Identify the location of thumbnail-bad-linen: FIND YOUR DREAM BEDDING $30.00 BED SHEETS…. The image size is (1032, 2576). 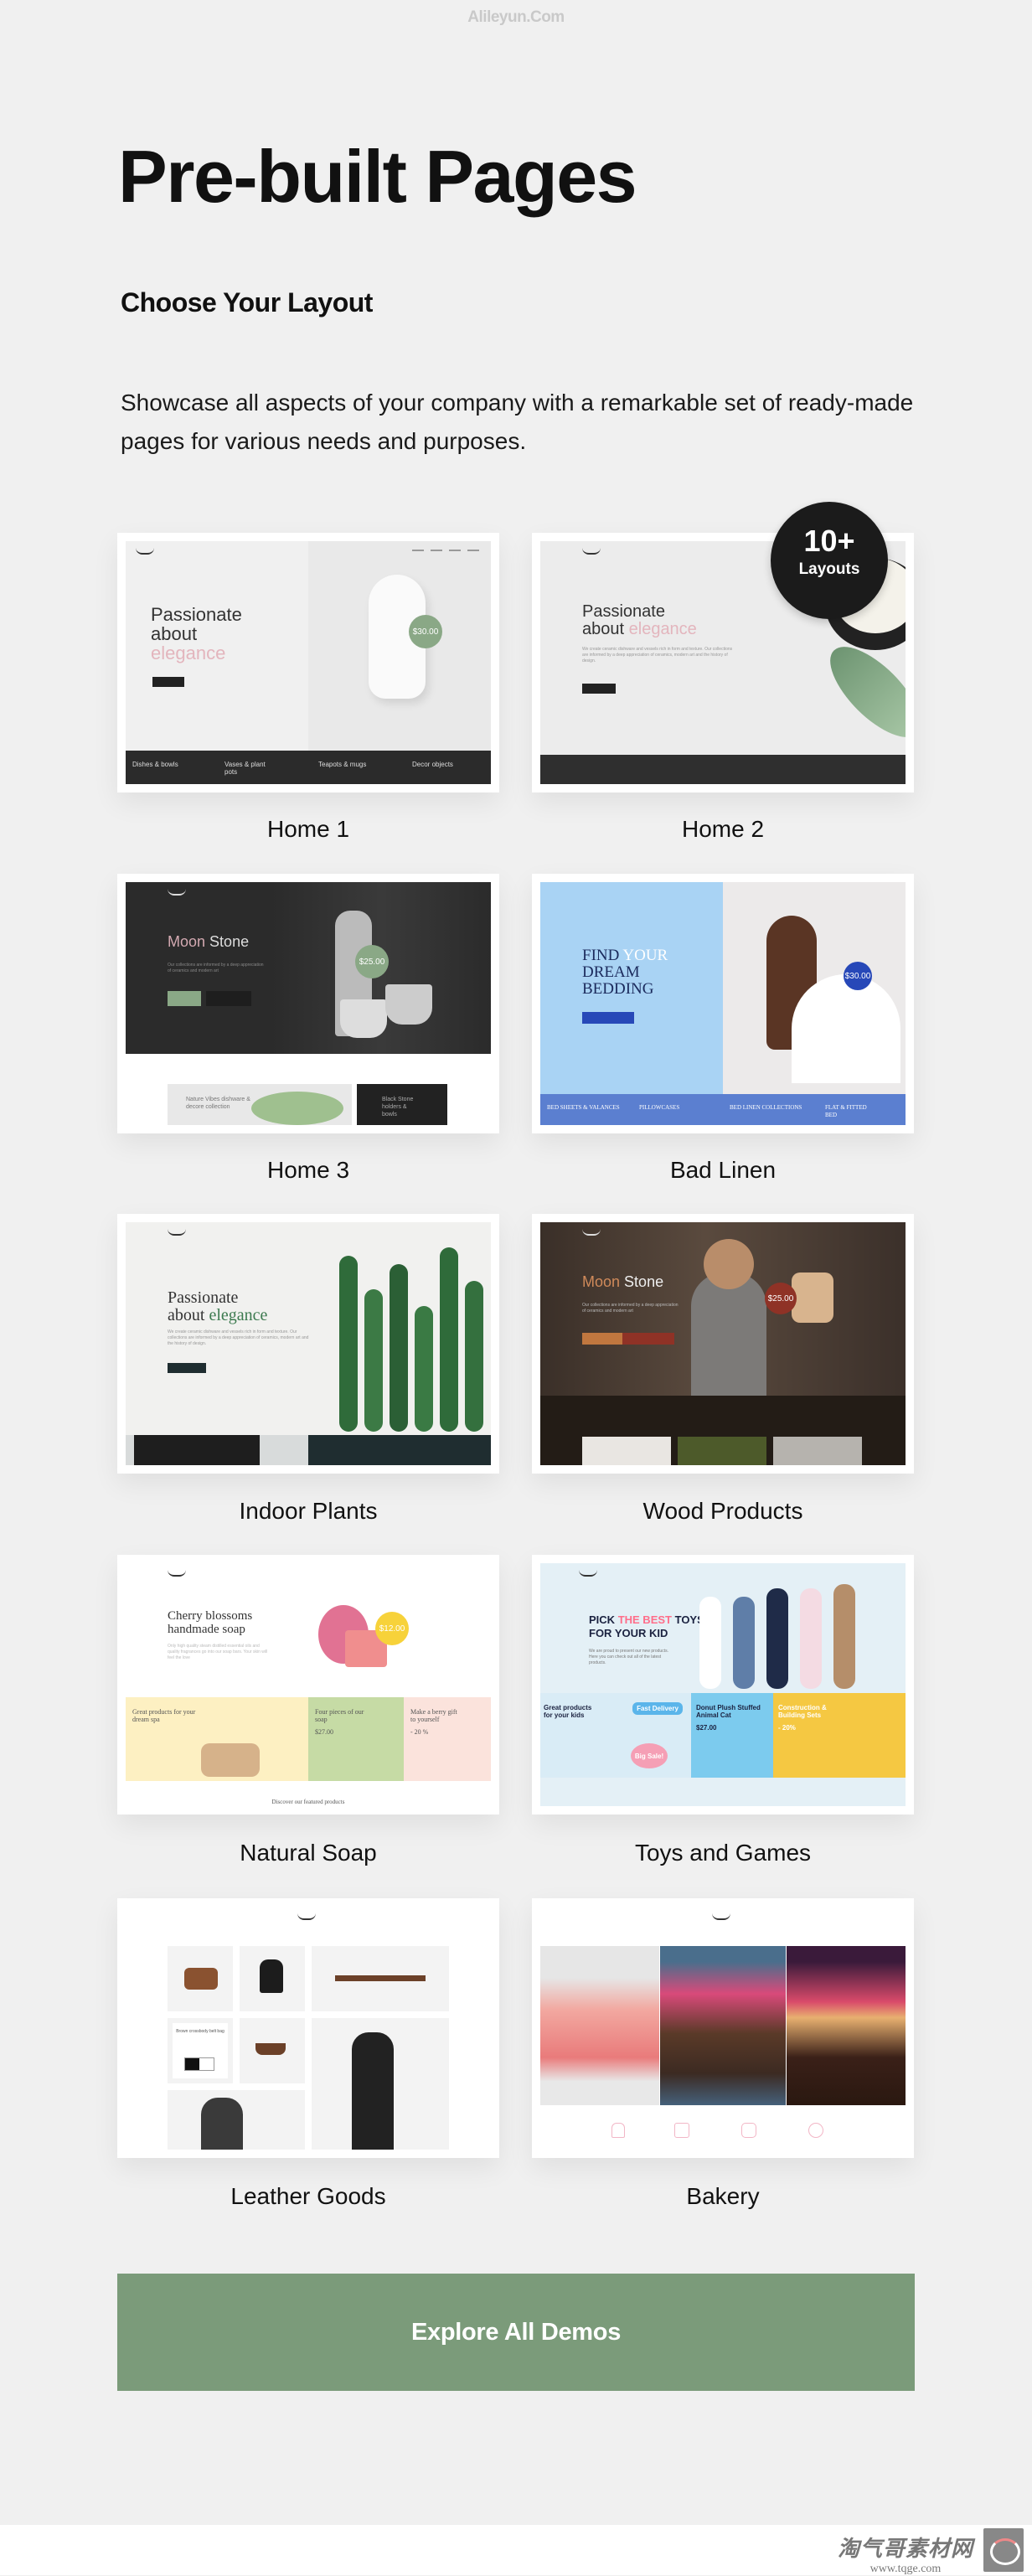
(723, 1003).